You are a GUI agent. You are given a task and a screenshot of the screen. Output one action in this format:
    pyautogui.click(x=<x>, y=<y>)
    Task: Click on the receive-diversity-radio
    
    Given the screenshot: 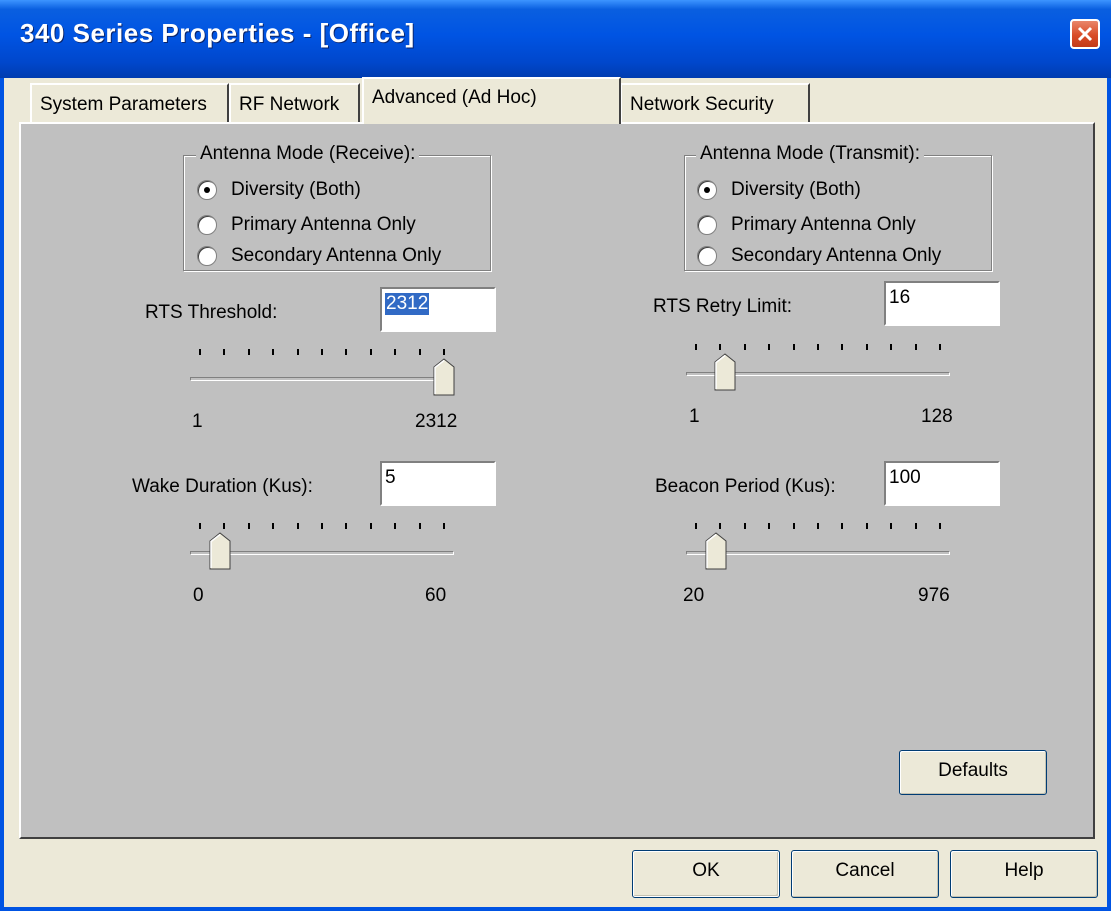 What is the action you would take?
    pyautogui.click(x=207, y=190)
    